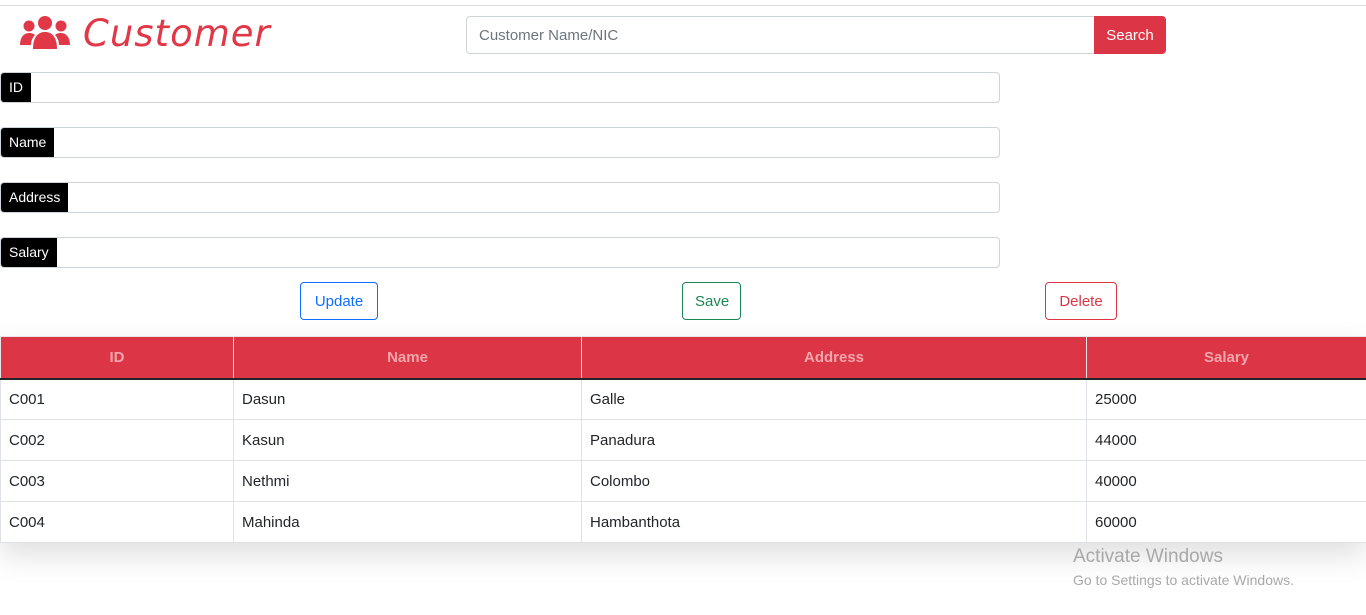 The height and width of the screenshot is (615, 1366). What do you see at coordinates (711, 301) in the screenshot?
I see `save-button: Save` at bounding box center [711, 301].